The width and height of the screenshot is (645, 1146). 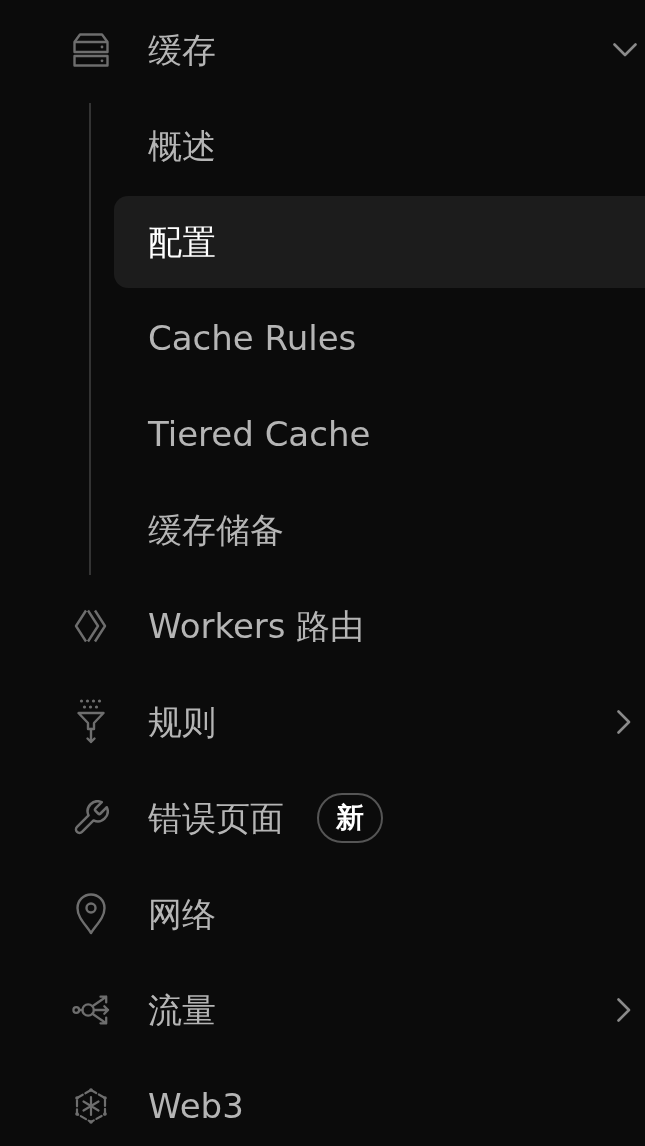 What do you see at coordinates (91, 722) in the screenshot?
I see `funnel-icon` at bounding box center [91, 722].